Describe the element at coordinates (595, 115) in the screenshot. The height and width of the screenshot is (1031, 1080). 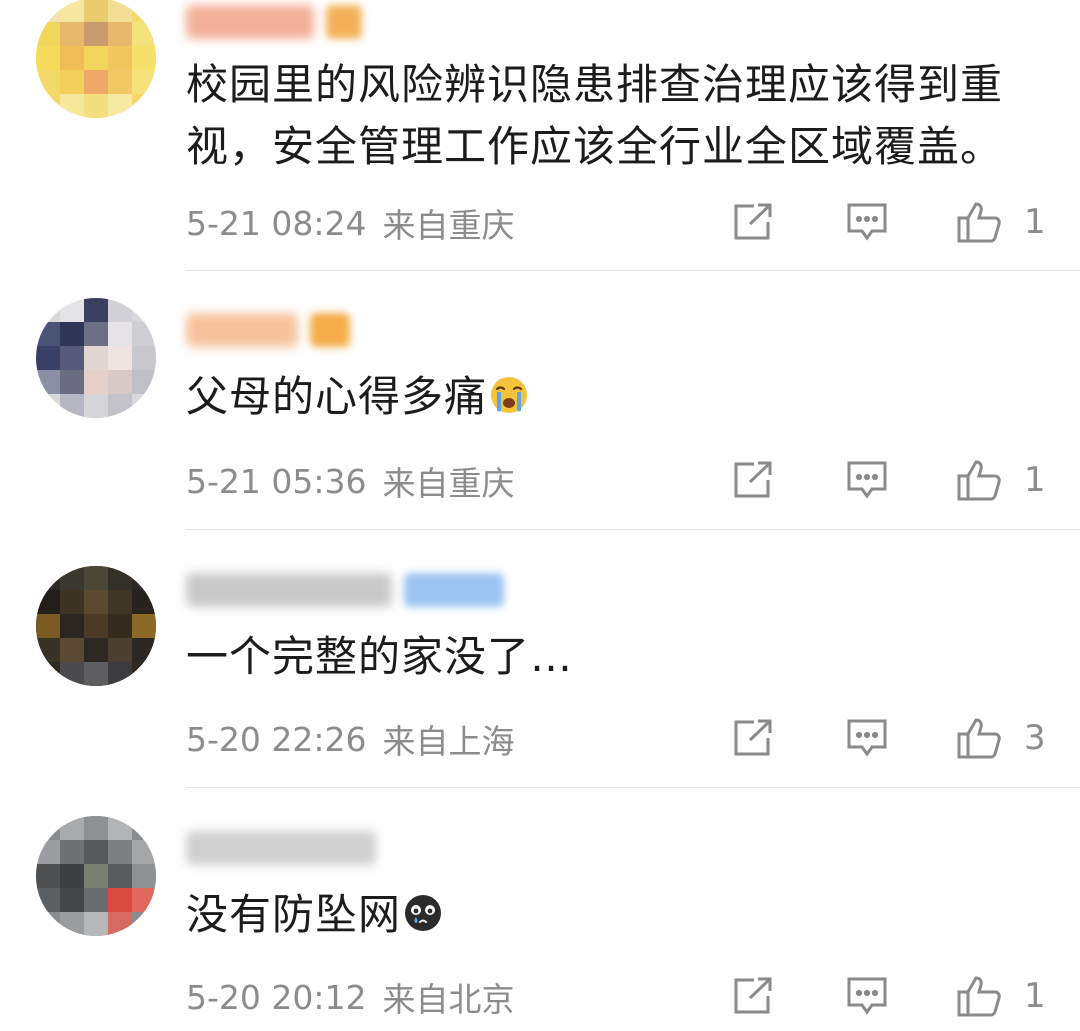
I see `comment-text: 校园里的风险辨识隐患排查治理应该得到重视，安全管理工作应该全行业全区域覆盖。` at that location.